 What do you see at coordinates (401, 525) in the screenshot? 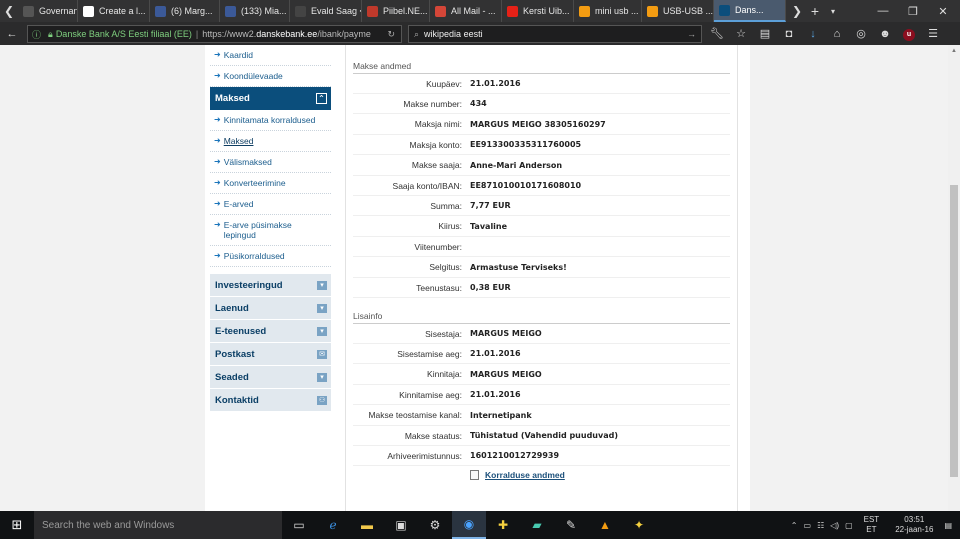
I see `store-icon: ▣` at bounding box center [401, 525].